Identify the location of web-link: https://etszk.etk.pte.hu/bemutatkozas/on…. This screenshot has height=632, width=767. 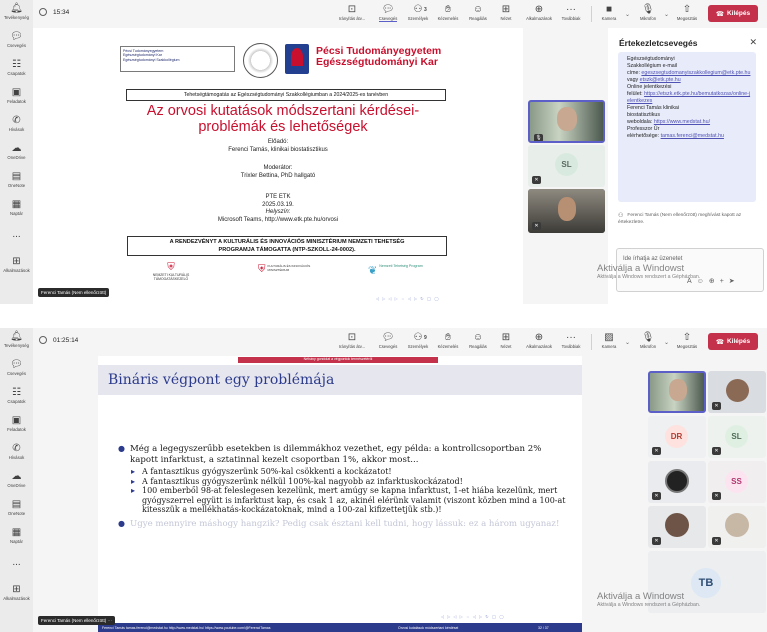
(688, 97).